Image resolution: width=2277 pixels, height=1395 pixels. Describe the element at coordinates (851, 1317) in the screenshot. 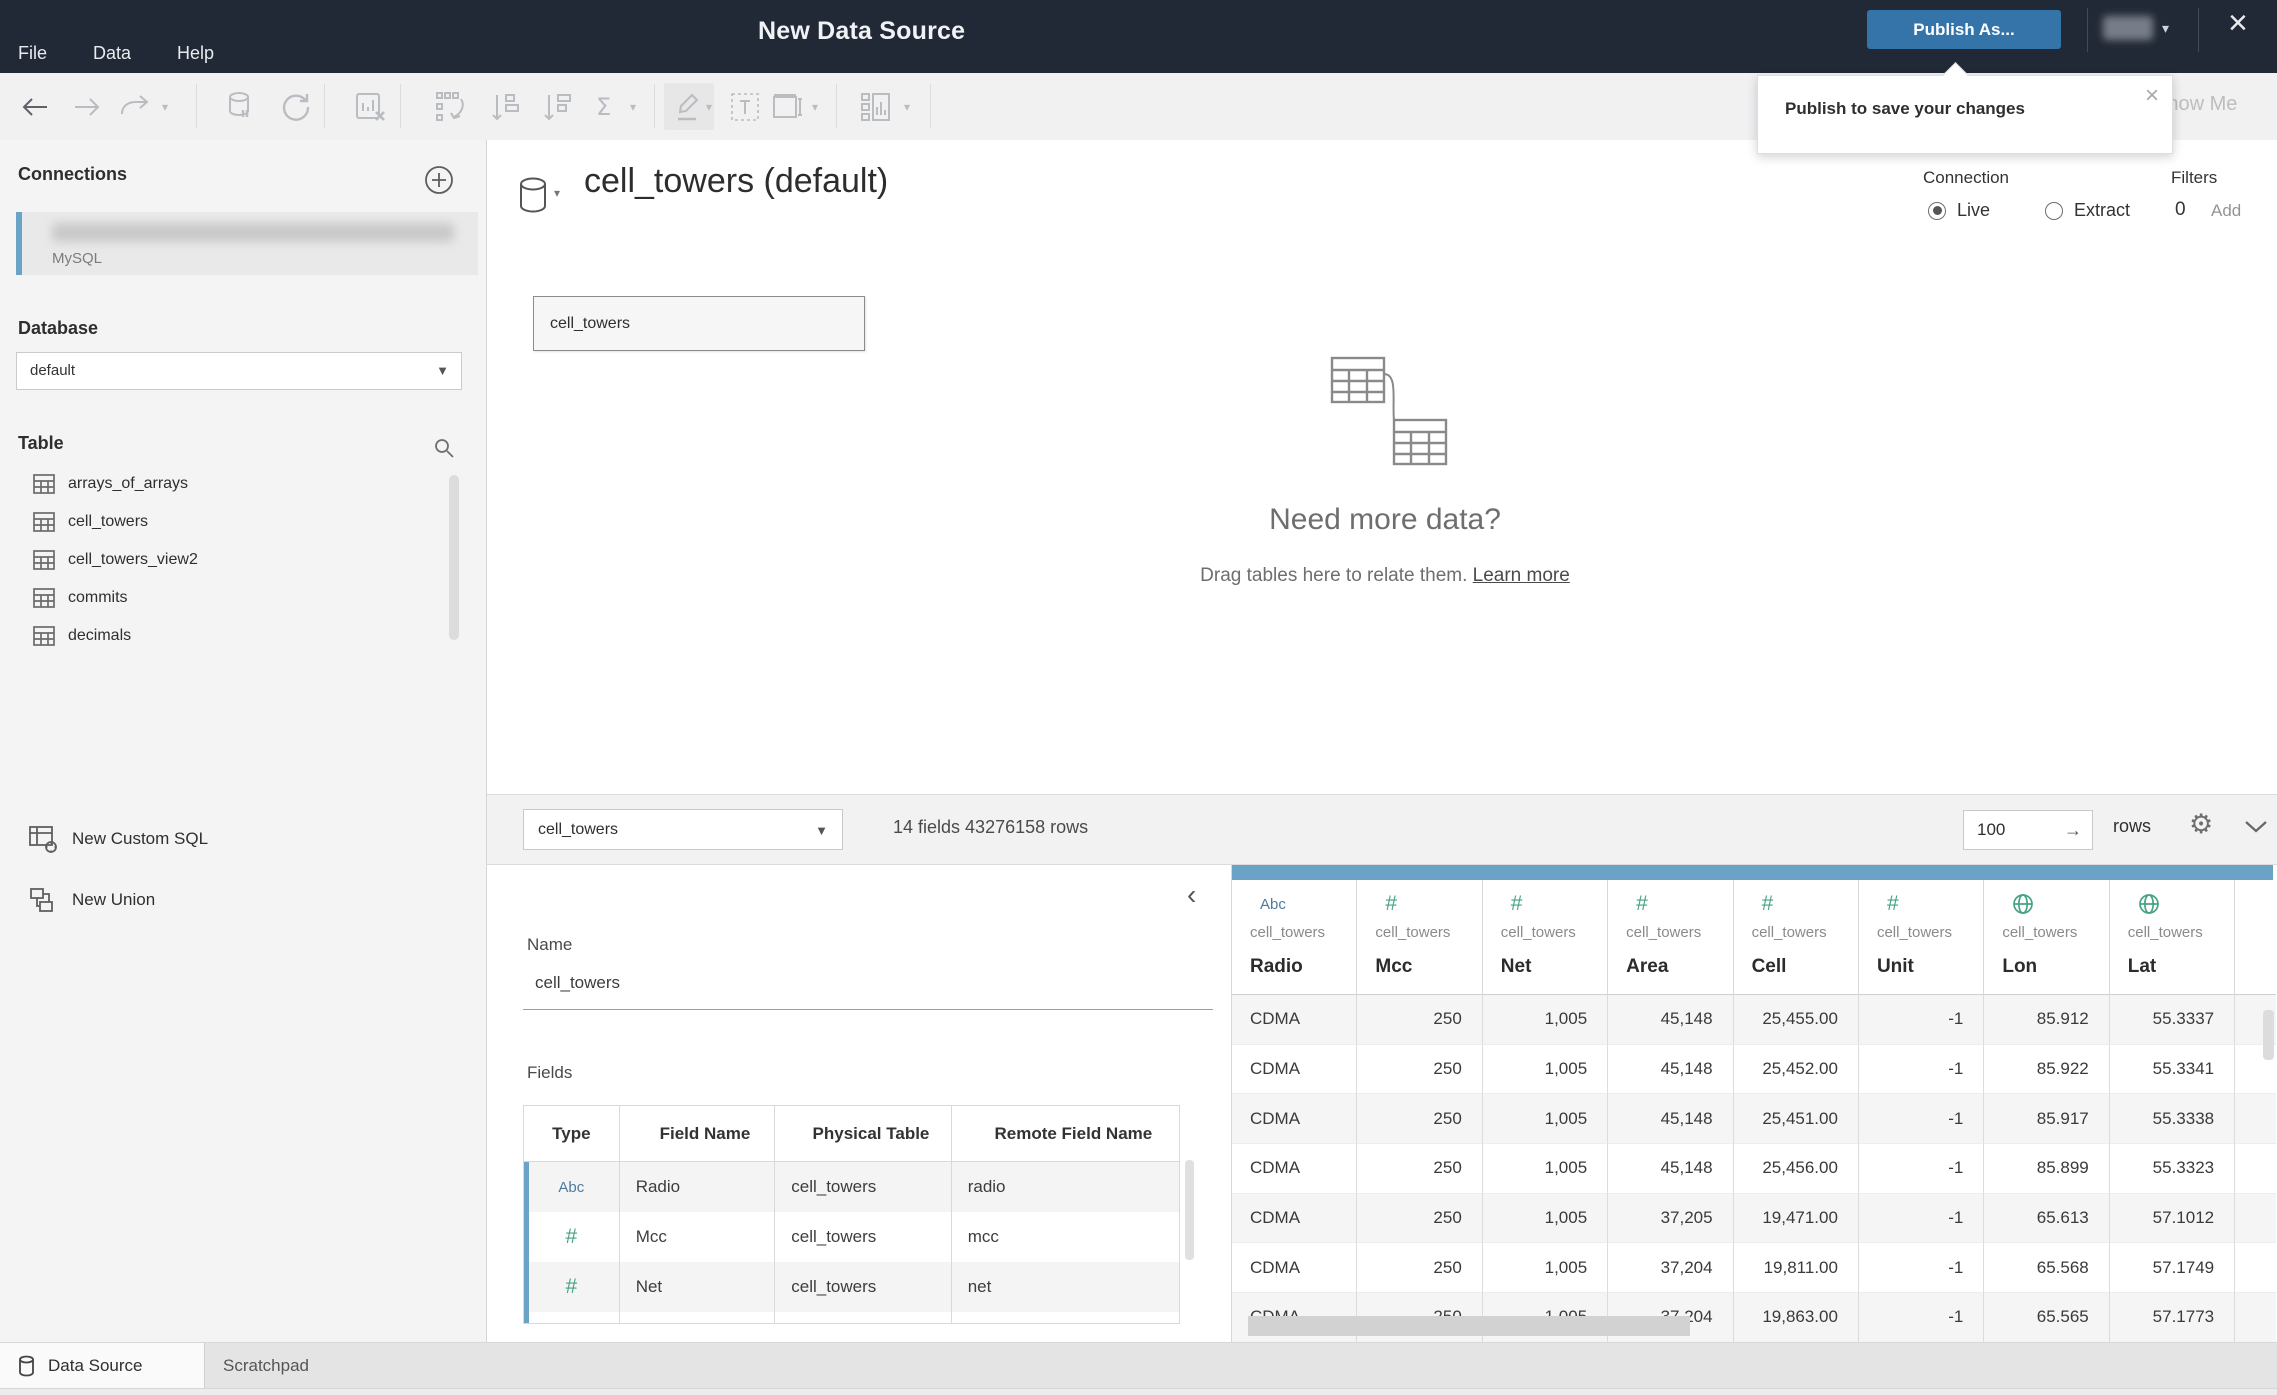

I see `fields-row-partial` at that location.